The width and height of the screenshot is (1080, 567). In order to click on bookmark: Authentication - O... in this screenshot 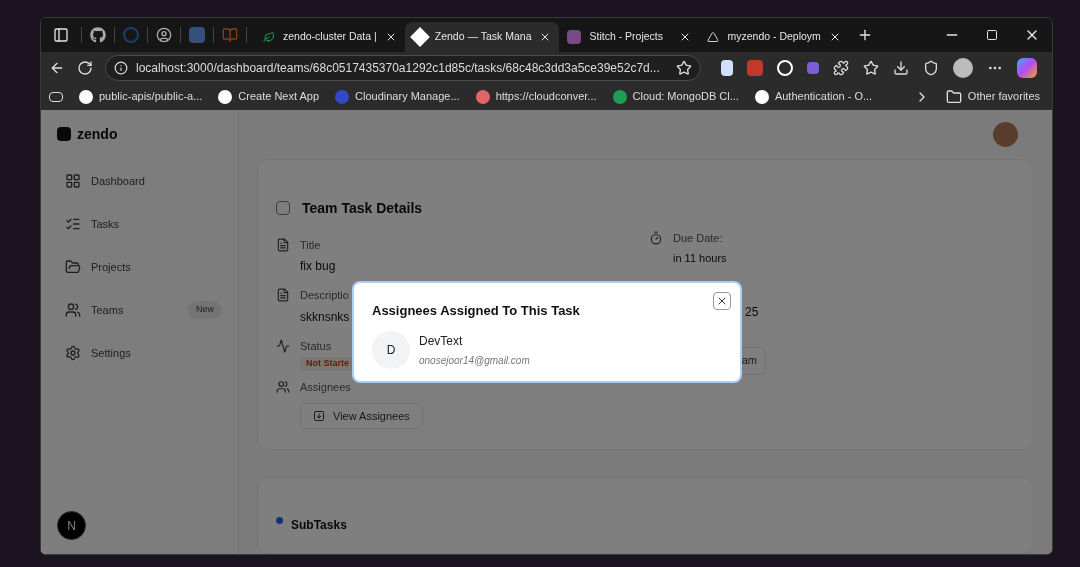, I will do `click(813, 96)`.